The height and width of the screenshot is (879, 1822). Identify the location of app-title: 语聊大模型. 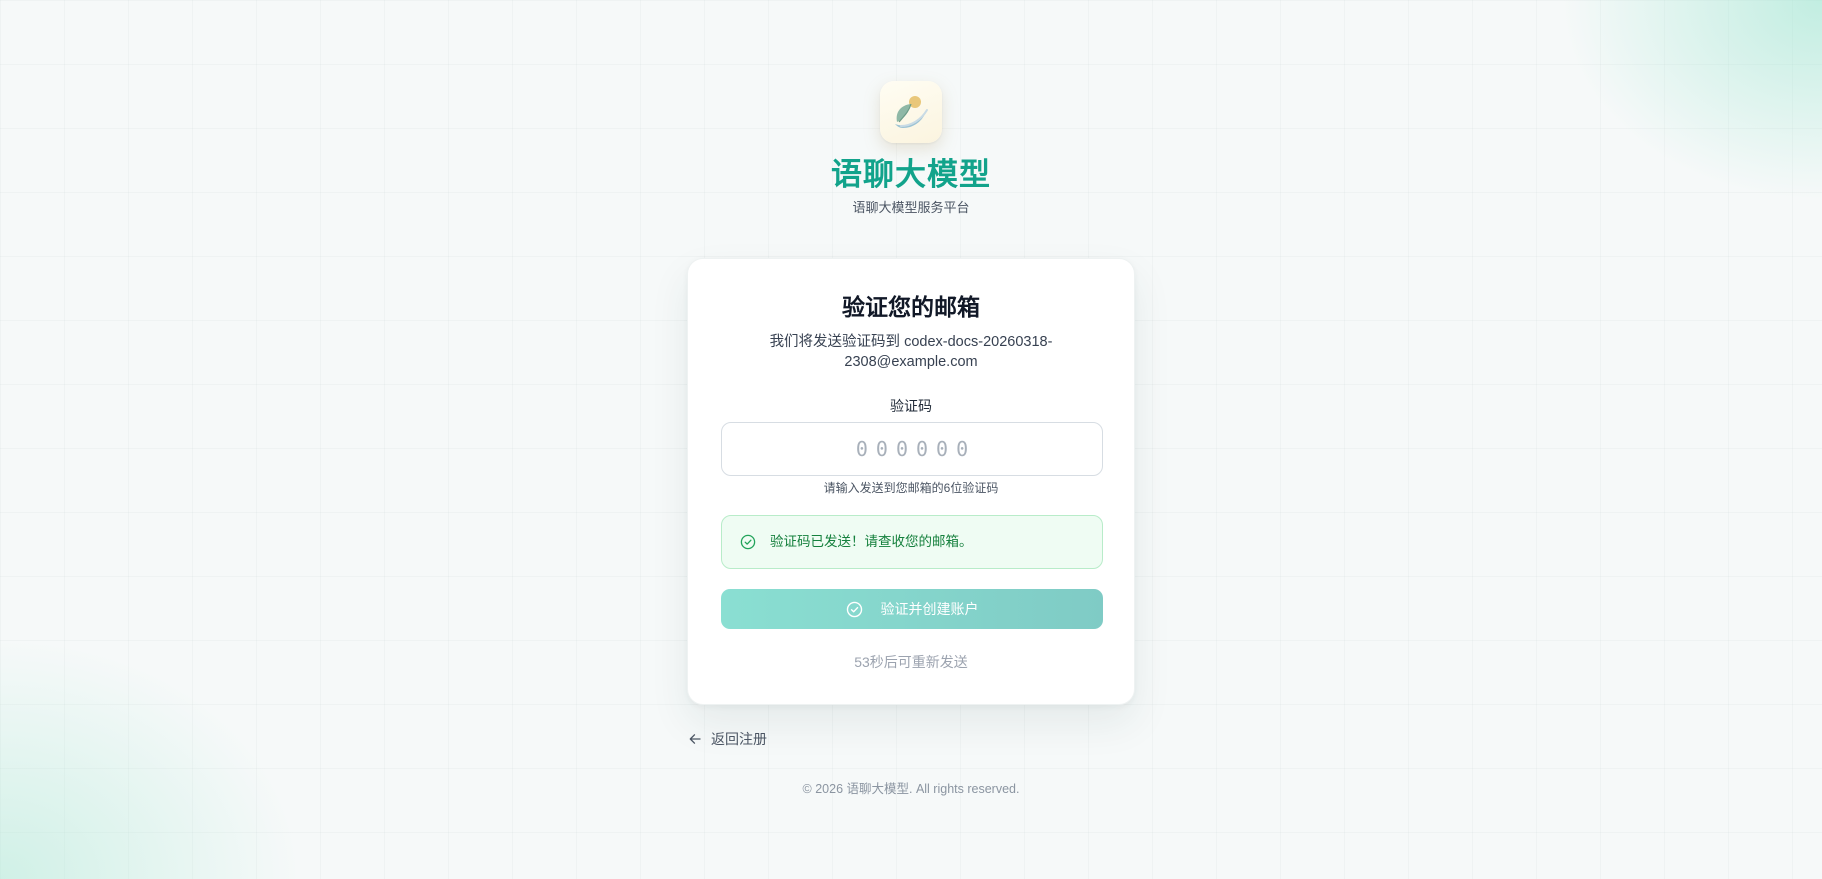
(911, 174).